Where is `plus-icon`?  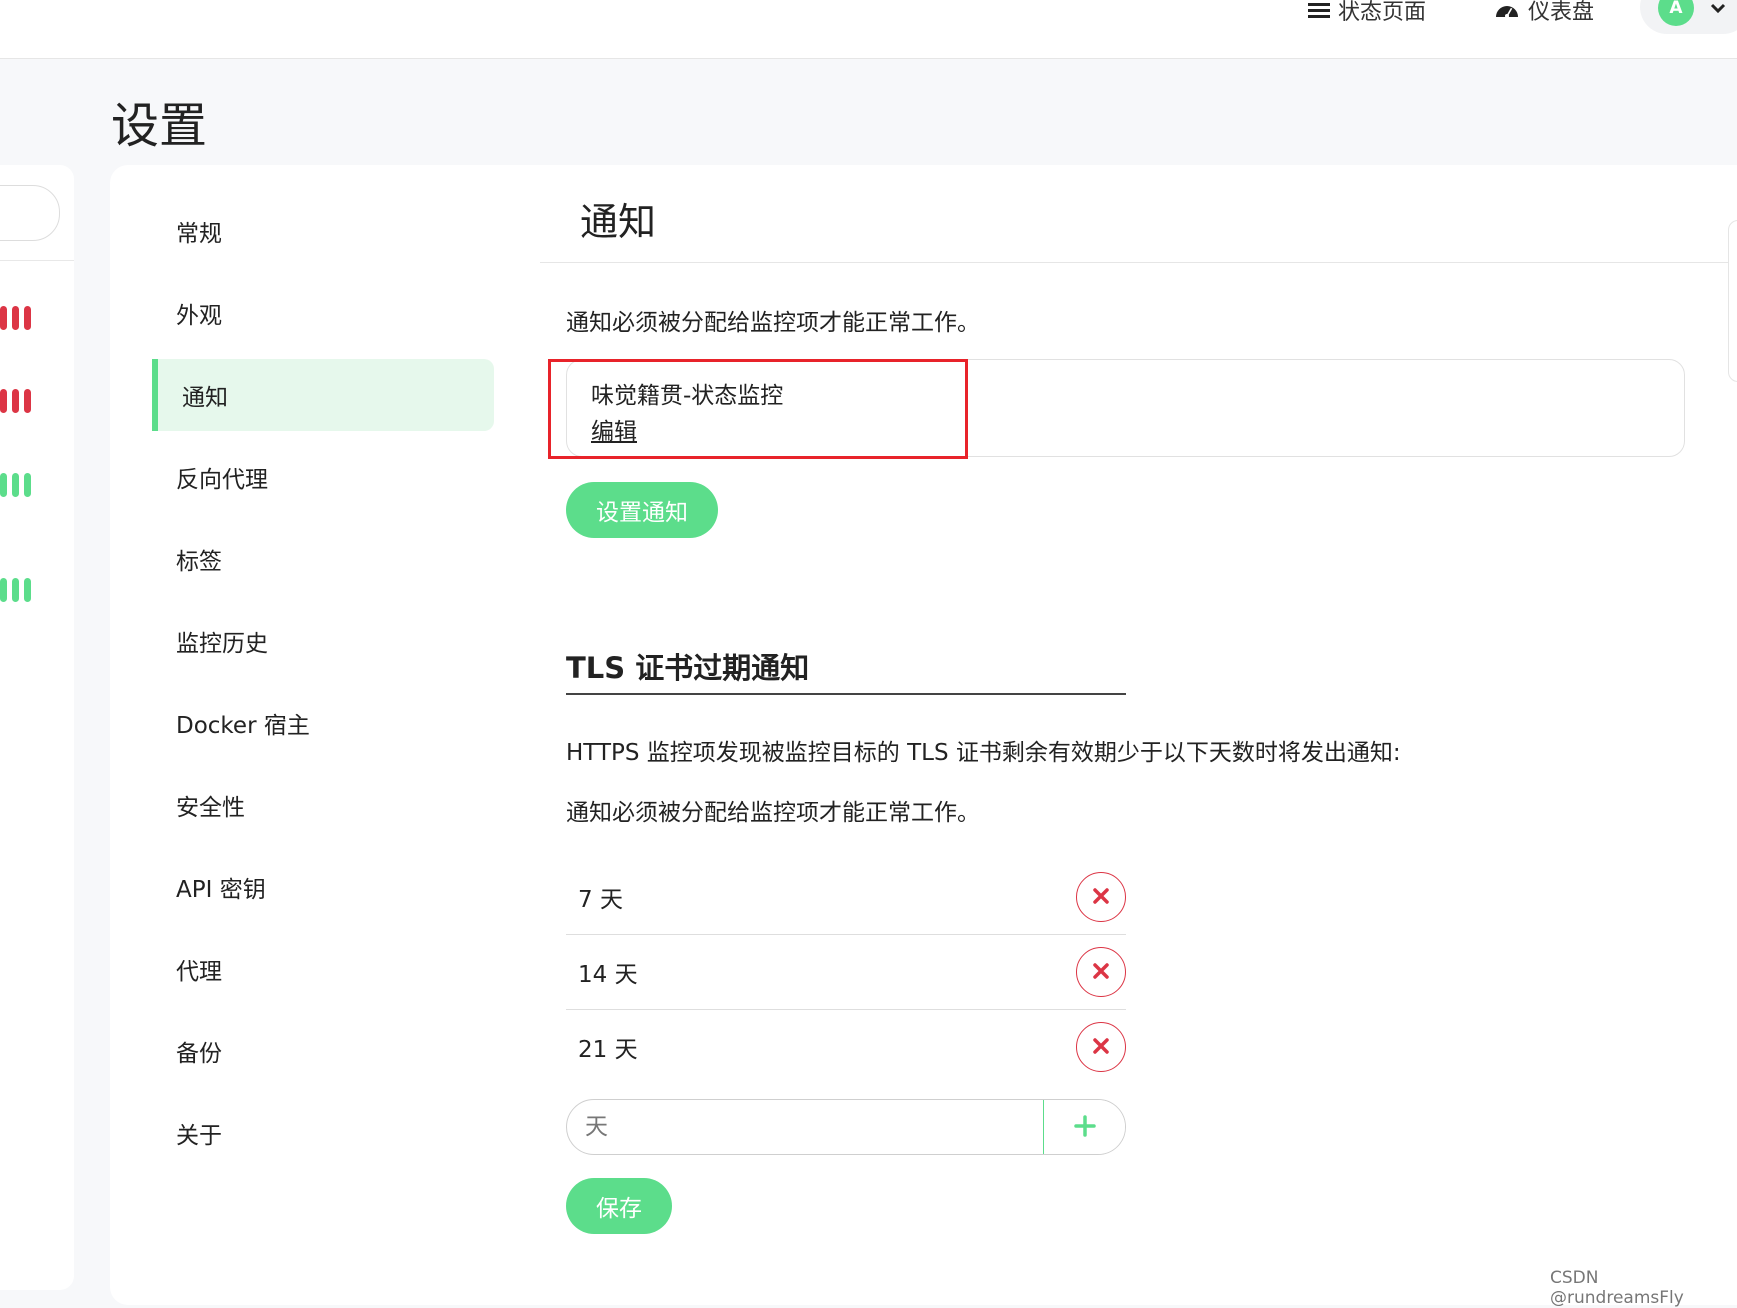 plus-icon is located at coordinates (1085, 1127).